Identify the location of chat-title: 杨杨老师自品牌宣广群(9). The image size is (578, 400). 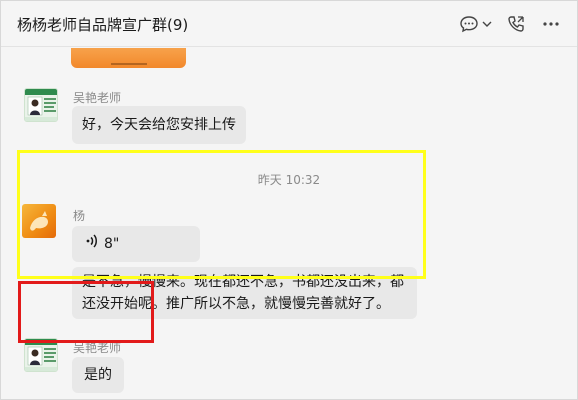
(103, 25).